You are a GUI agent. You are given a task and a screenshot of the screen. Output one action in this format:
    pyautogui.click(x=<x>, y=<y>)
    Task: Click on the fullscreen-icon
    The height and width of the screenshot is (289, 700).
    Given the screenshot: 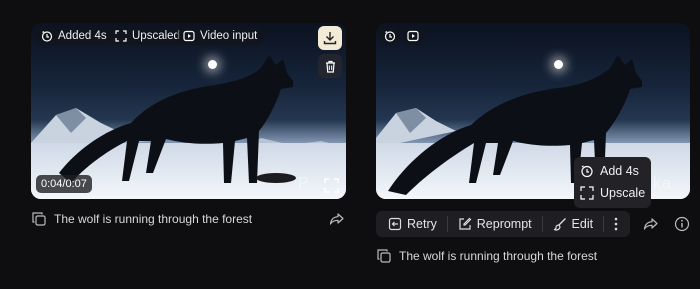 What is the action you would take?
    pyautogui.click(x=331, y=185)
    